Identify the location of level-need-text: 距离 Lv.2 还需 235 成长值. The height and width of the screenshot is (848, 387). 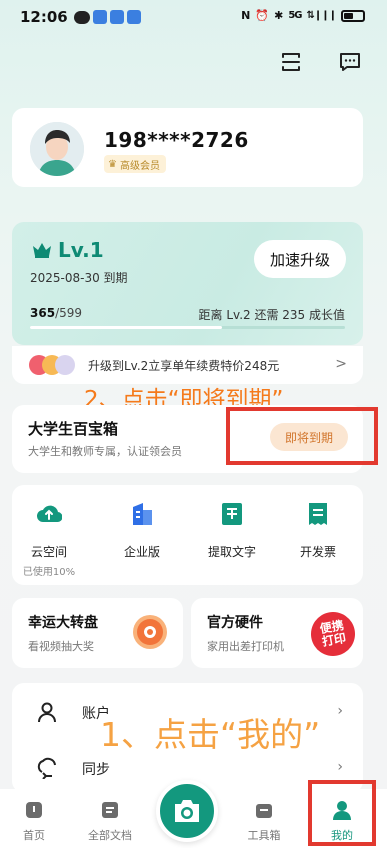
(271, 315).